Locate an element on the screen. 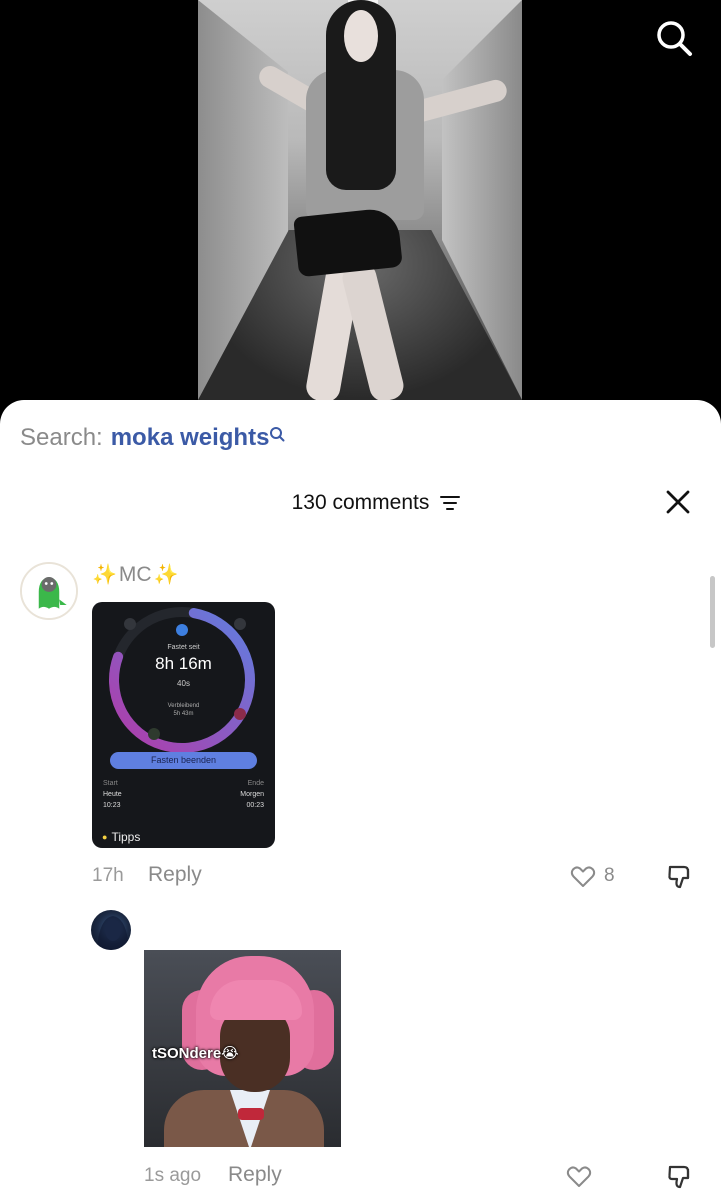 This screenshot has width=721, height=1200. remaining-block: Verbleibend 5h 43m is located at coordinates (183, 710).